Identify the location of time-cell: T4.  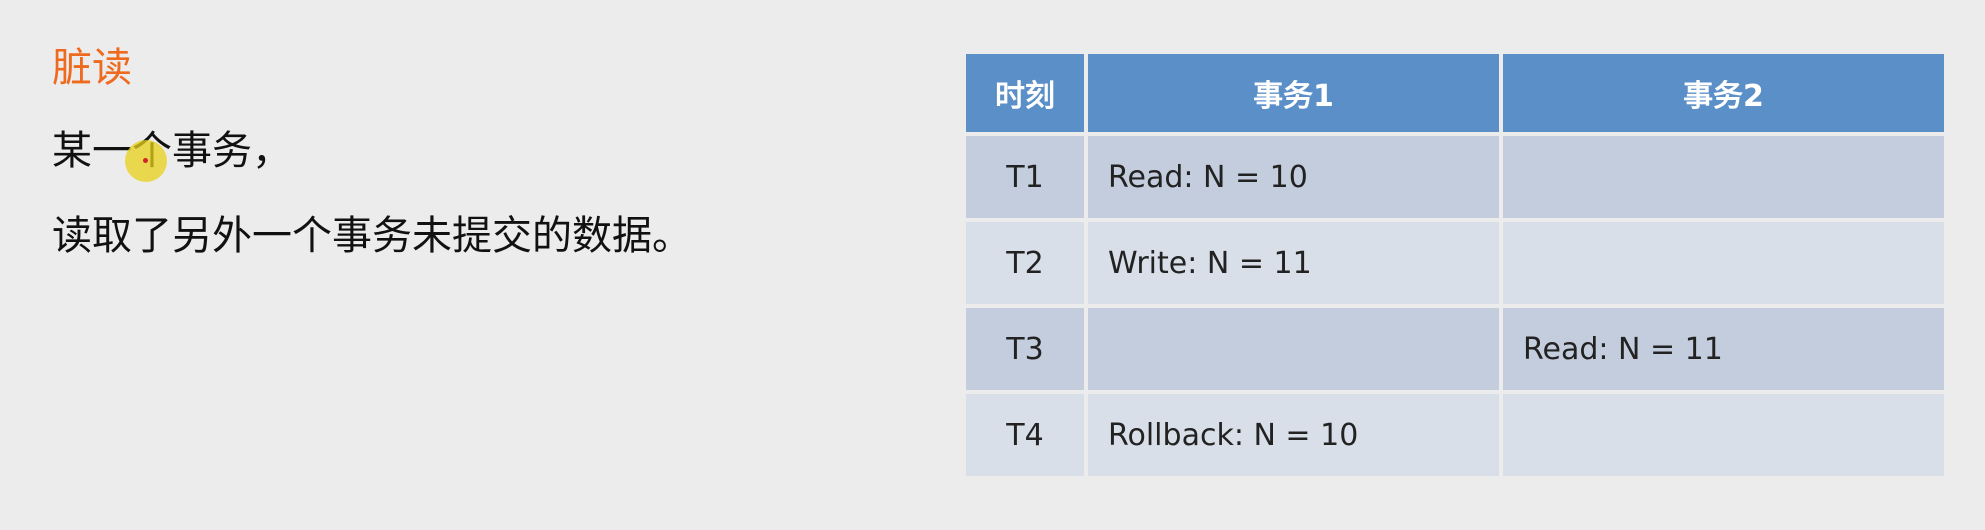
(1025, 435).